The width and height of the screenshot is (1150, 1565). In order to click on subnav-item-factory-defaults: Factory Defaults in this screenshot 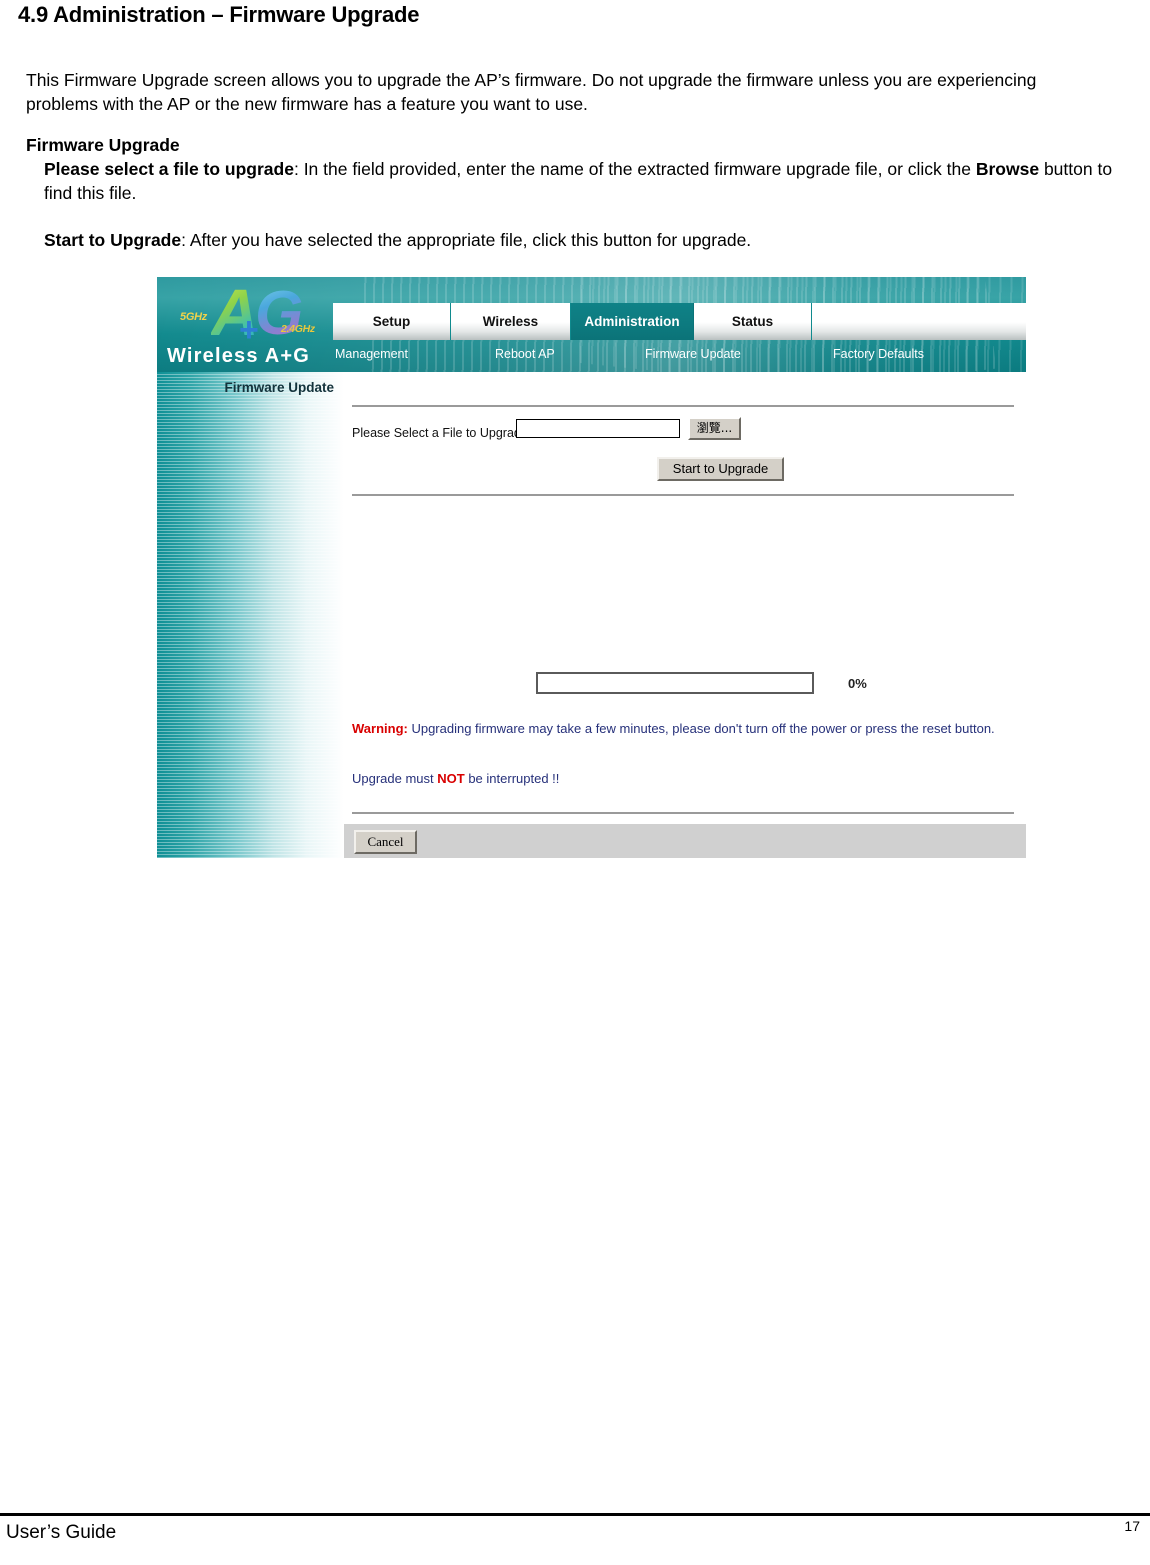, I will do `click(878, 354)`.